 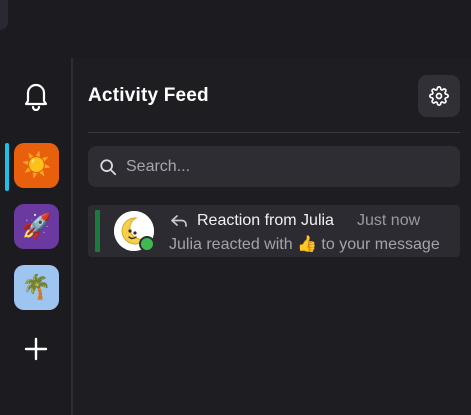 What do you see at coordinates (265, 220) in the screenshot?
I see `notification-title: Reaction from Julia` at bounding box center [265, 220].